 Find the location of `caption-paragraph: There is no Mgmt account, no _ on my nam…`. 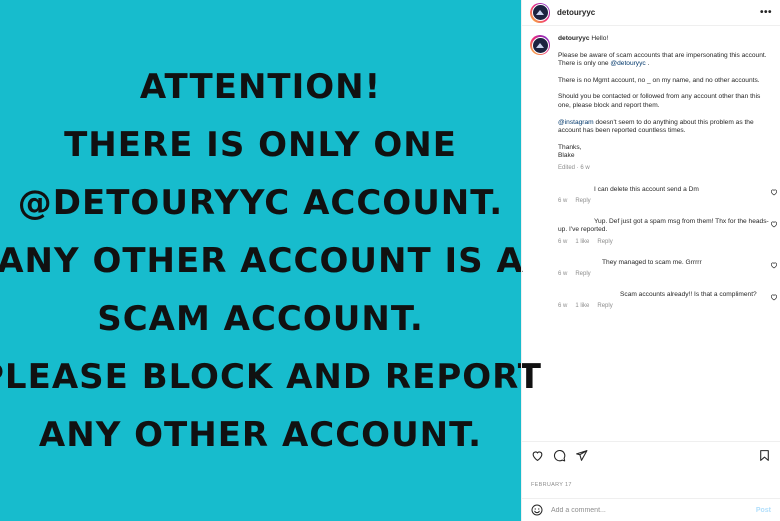

caption-paragraph: There is no Mgmt account, no _ on my nam… is located at coordinates (659, 80).